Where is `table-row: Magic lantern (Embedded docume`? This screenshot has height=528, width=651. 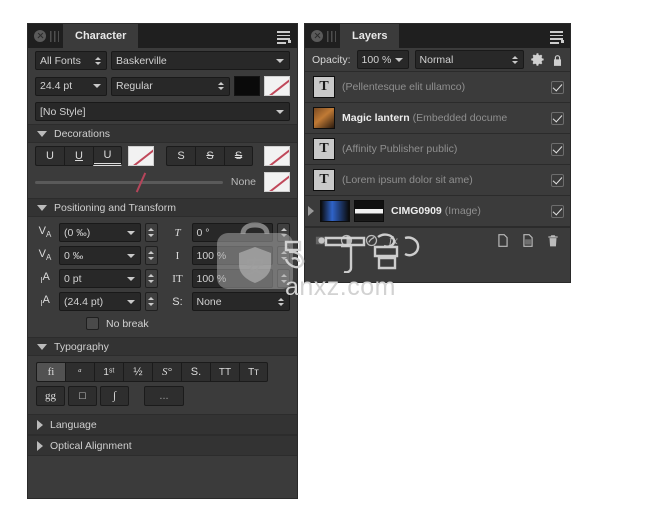
table-row: Magic lantern (Embedded docume is located at coordinates (437, 118).